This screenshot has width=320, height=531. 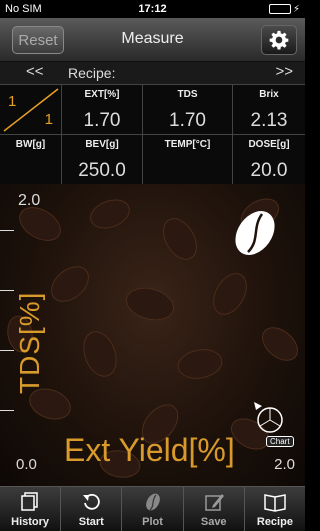 I want to click on coffee-bean-icon, so click(x=255, y=233).